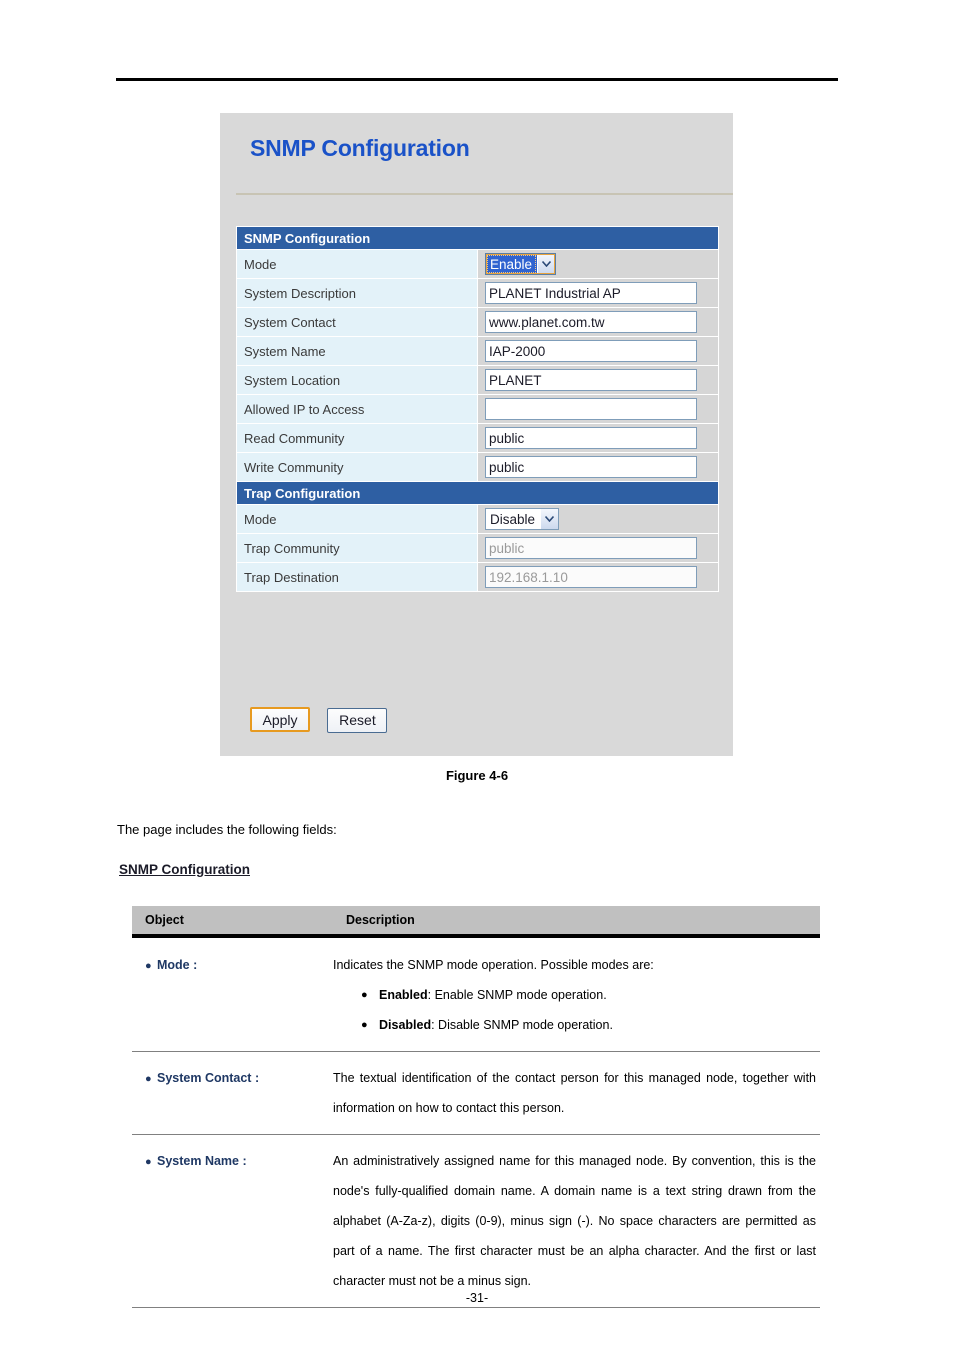 This screenshot has width=954, height=1350. Describe the element at coordinates (325, 720) in the screenshot. I see `form-button-row: Apply Reset` at that location.